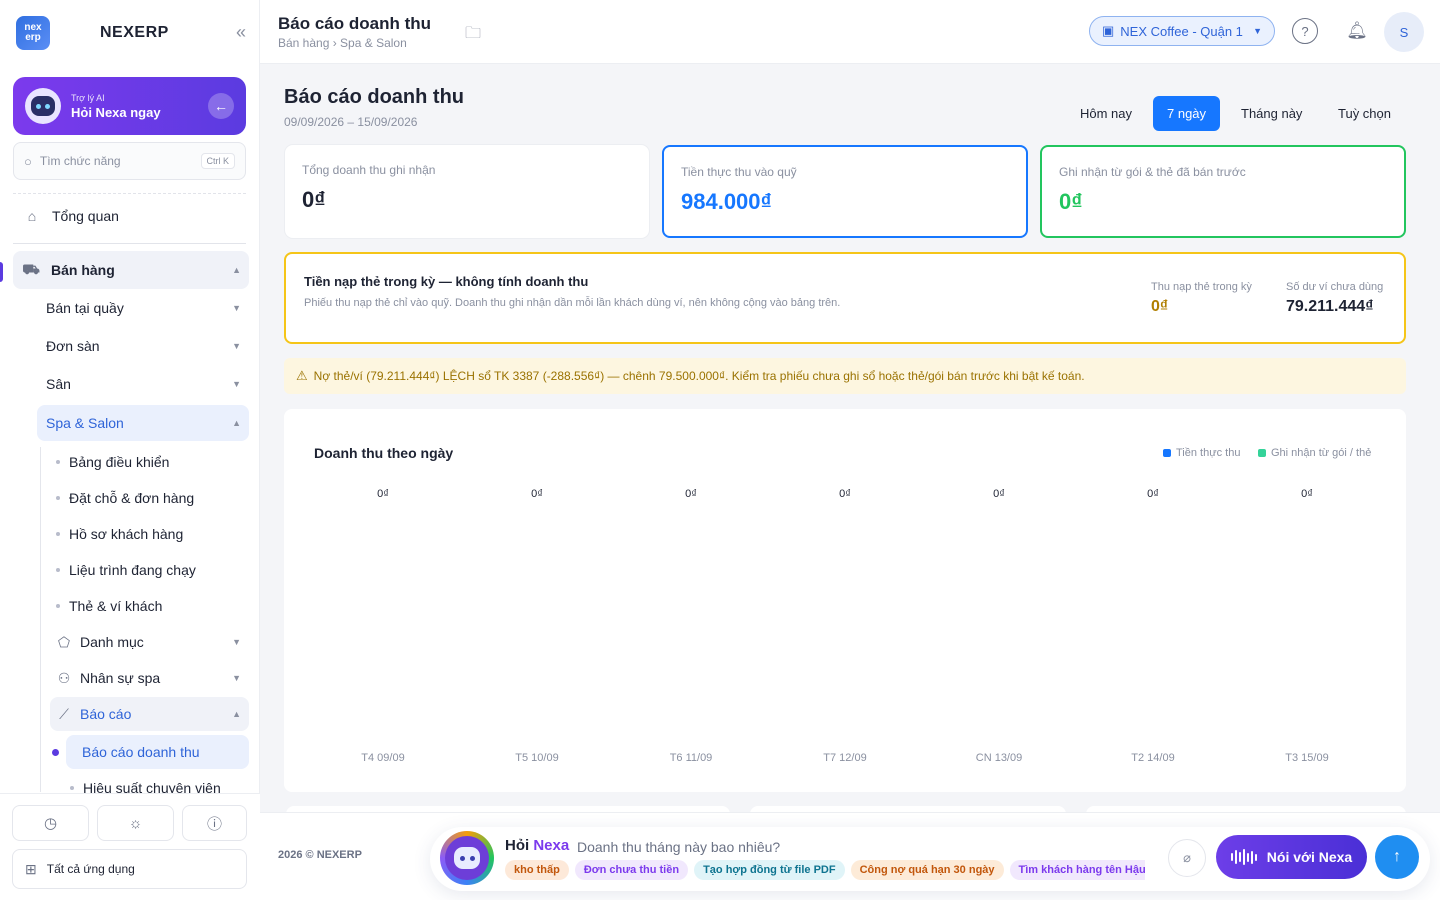 This screenshot has width=1440, height=900. I want to click on talk-to-nexa-button: Nói với Nexa, so click(1291, 857).